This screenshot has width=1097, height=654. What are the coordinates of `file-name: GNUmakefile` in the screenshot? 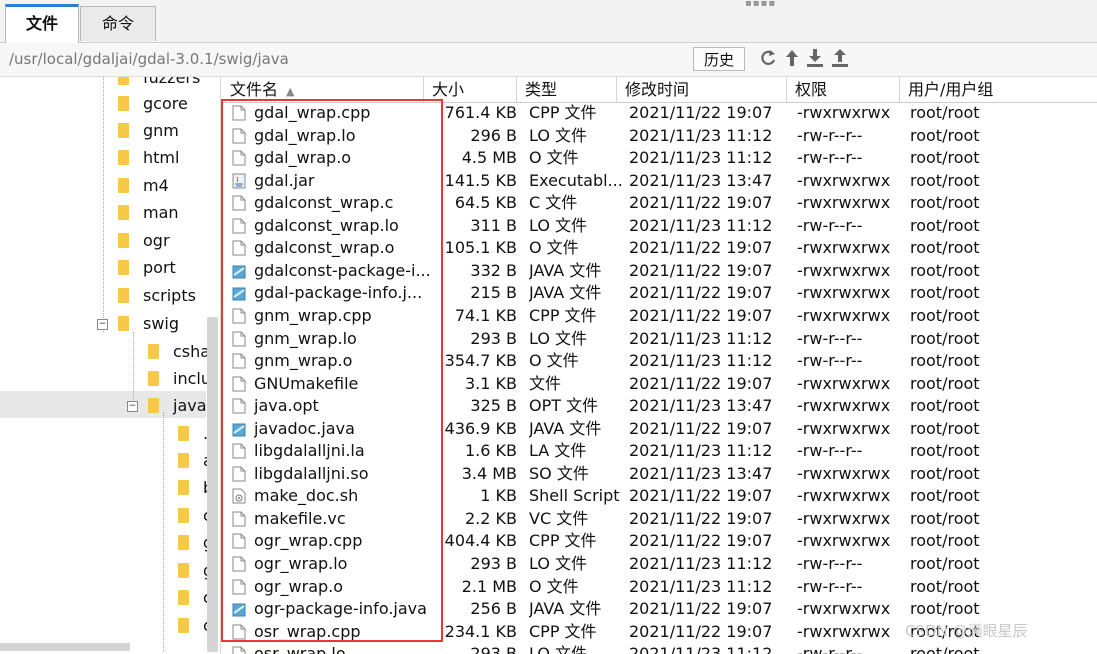 It's located at (306, 383).